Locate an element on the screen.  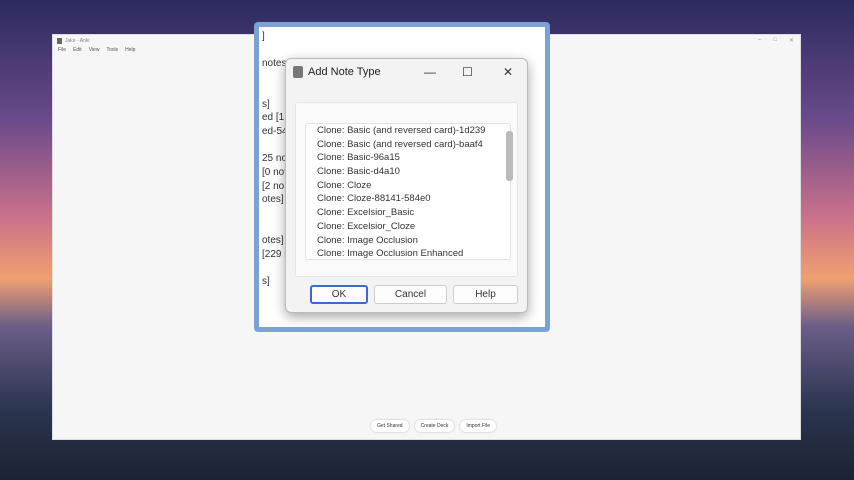
fragment-text: [2 no is located at coordinates (273, 186).